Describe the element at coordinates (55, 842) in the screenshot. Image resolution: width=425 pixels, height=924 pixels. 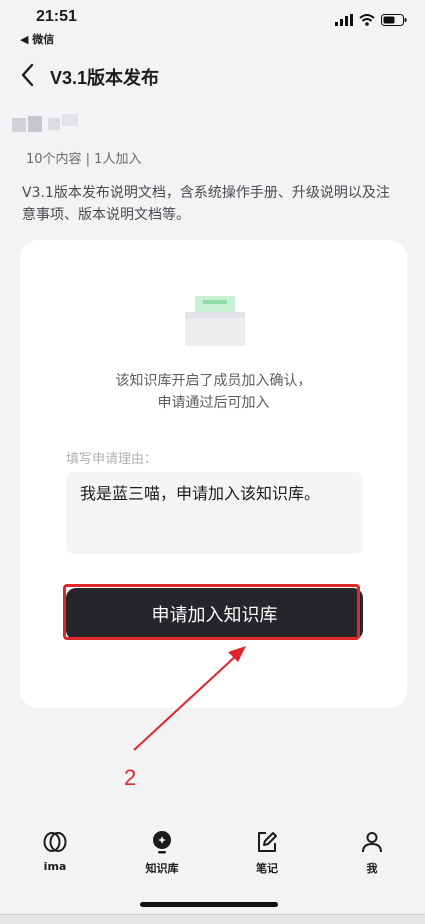
I see `ima-logo-icon` at that location.